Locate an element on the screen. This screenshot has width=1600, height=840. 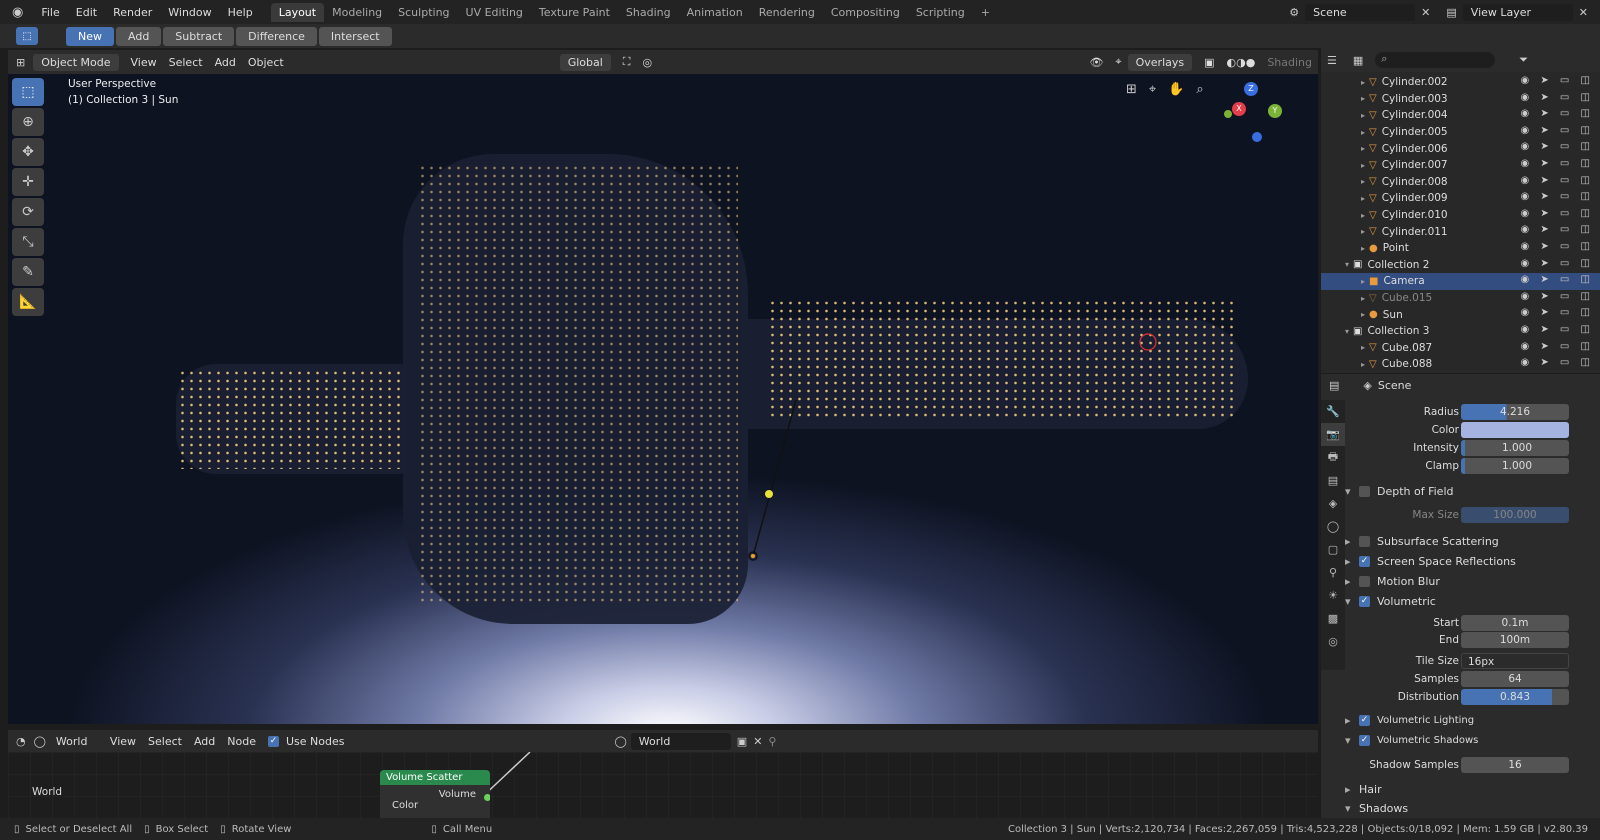
color-swatch is located at coordinates (1515, 430).